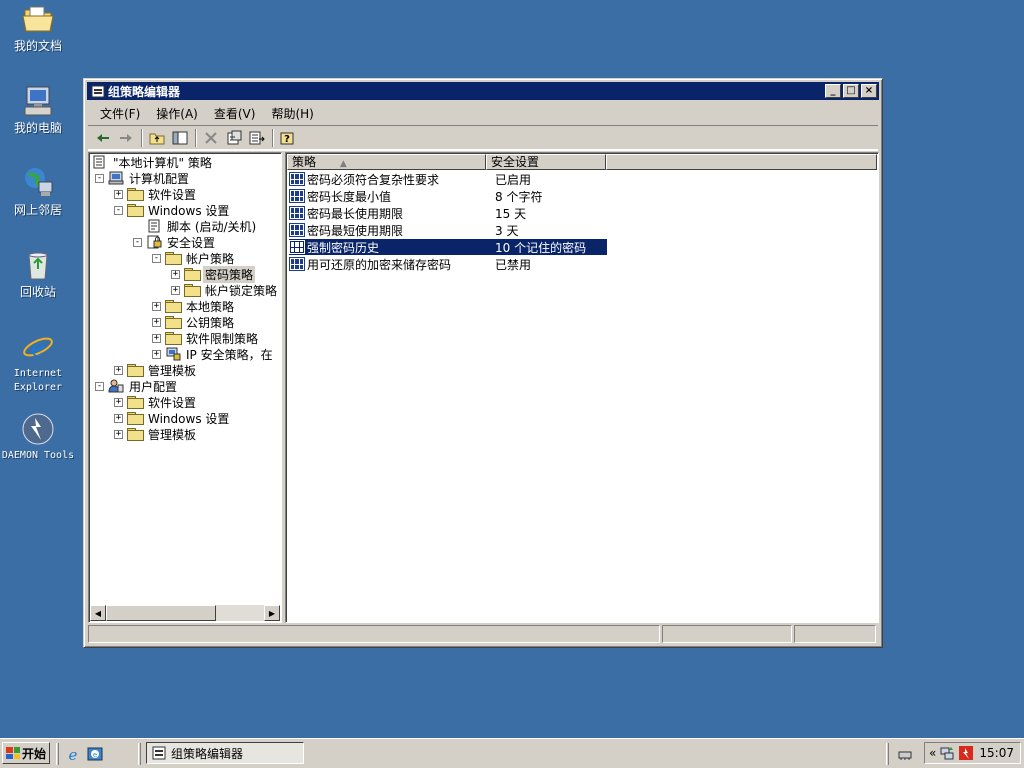 The image size is (1024, 768). What do you see at coordinates (386, 162) in the screenshot?
I see `column-header-policy: 策略 ▲` at bounding box center [386, 162].